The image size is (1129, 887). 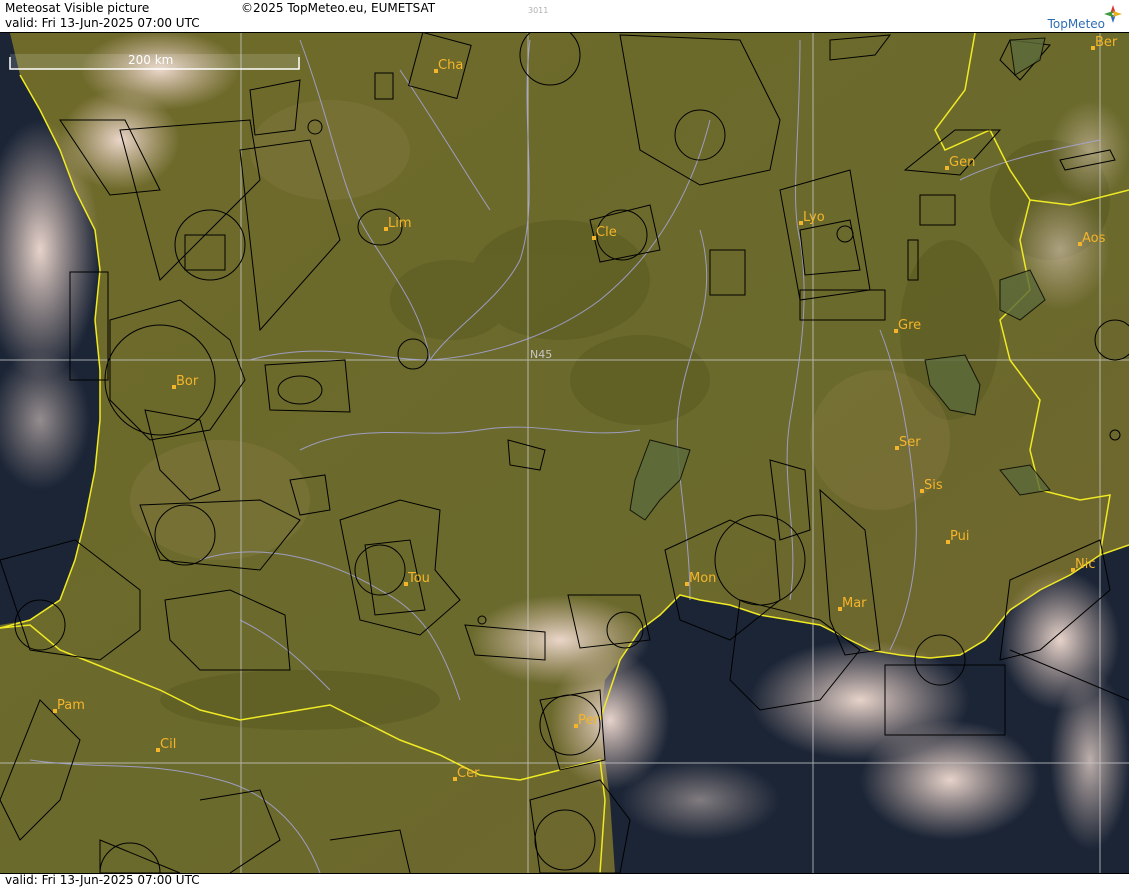 What do you see at coordinates (77, 8) in the screenshot?
I see `map-title: Meteosat Visible picture` at bounding box center [77, 8].